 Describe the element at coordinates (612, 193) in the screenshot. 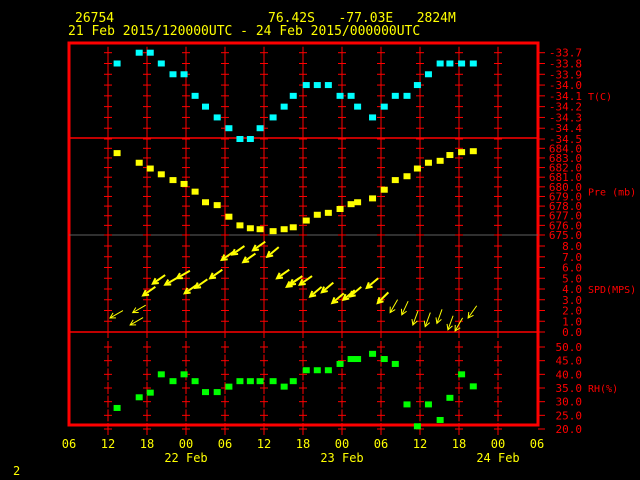

I see `axis-title: Pre (mb)` at that location.